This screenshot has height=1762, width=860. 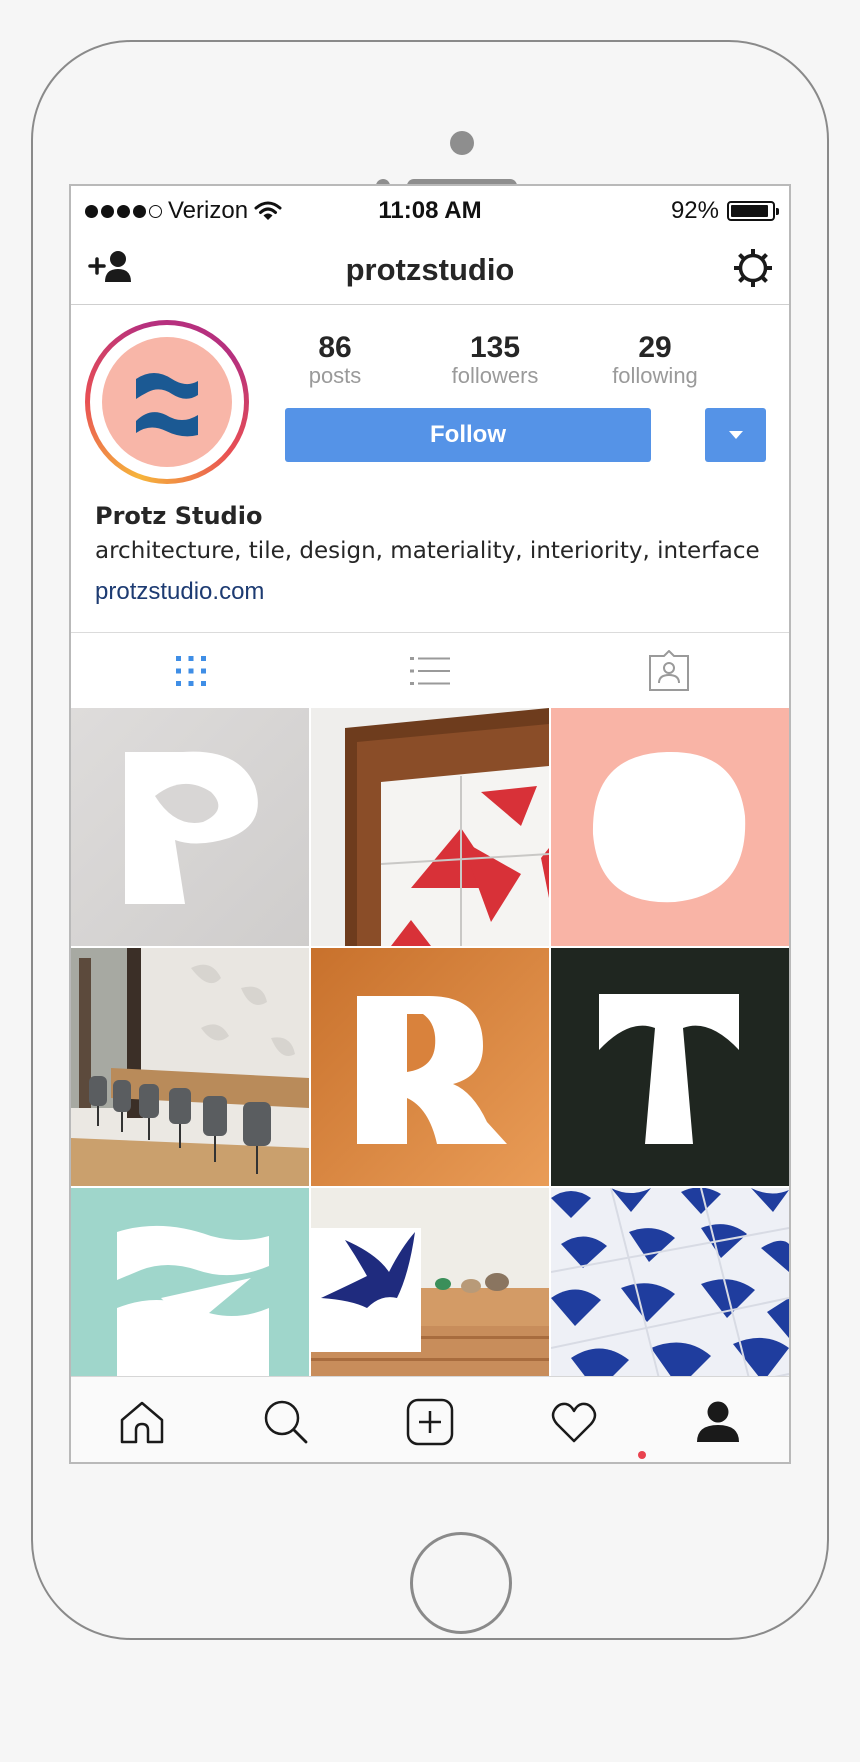 I want to click on stat-following: 29 following, so click(x=655, y=360).